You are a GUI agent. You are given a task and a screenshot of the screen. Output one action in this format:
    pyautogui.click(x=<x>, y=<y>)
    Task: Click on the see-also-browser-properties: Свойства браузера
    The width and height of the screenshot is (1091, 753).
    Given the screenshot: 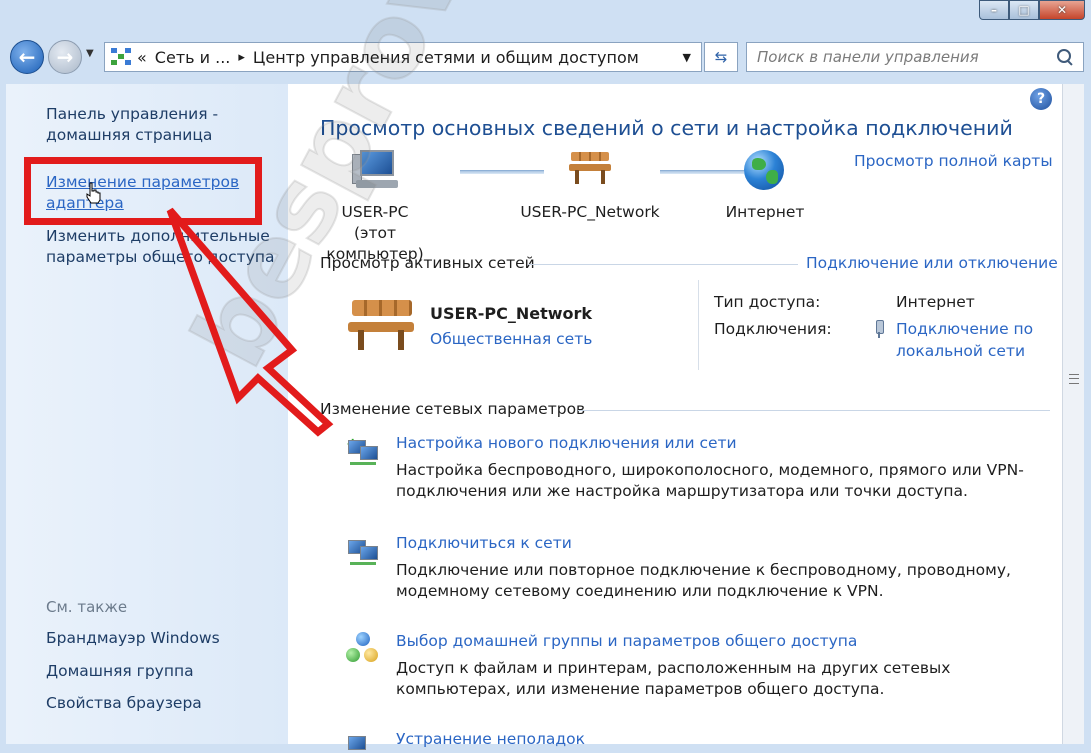 What is the action you would take?
    pyautogui.click(x=124, y=703)
    